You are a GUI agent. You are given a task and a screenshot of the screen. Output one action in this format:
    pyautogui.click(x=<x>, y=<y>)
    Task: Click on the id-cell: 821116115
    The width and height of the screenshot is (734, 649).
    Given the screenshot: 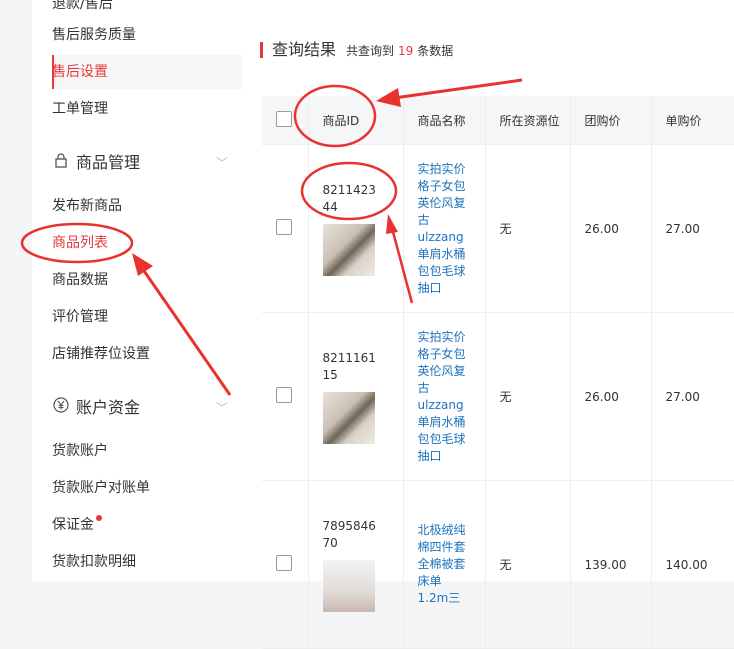 What is the action you would take?
    pyautogui.click(x=356, y=396)
    